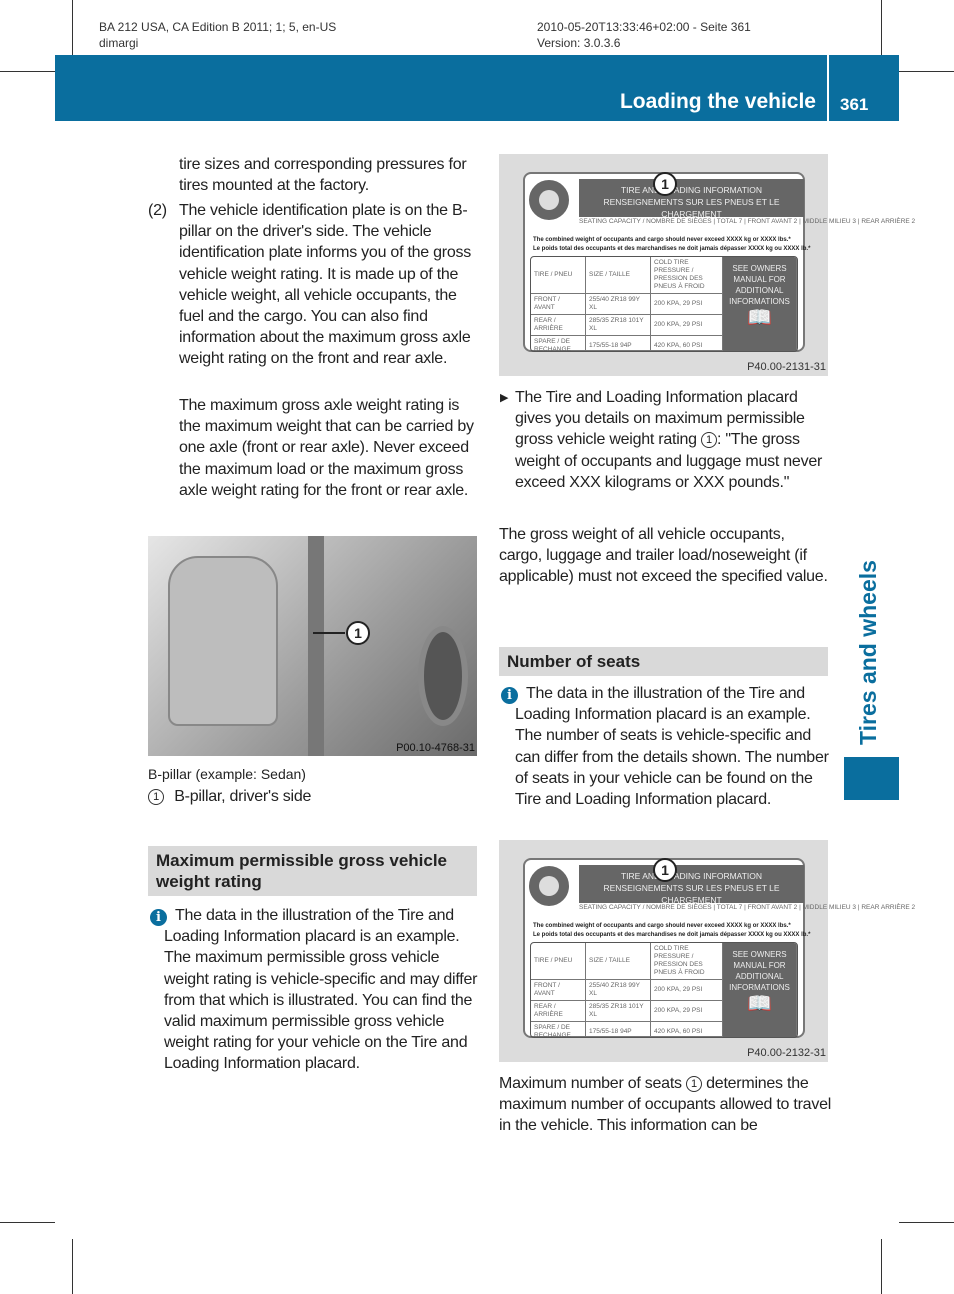  I want to click on seat-shape, so click(223, 641).